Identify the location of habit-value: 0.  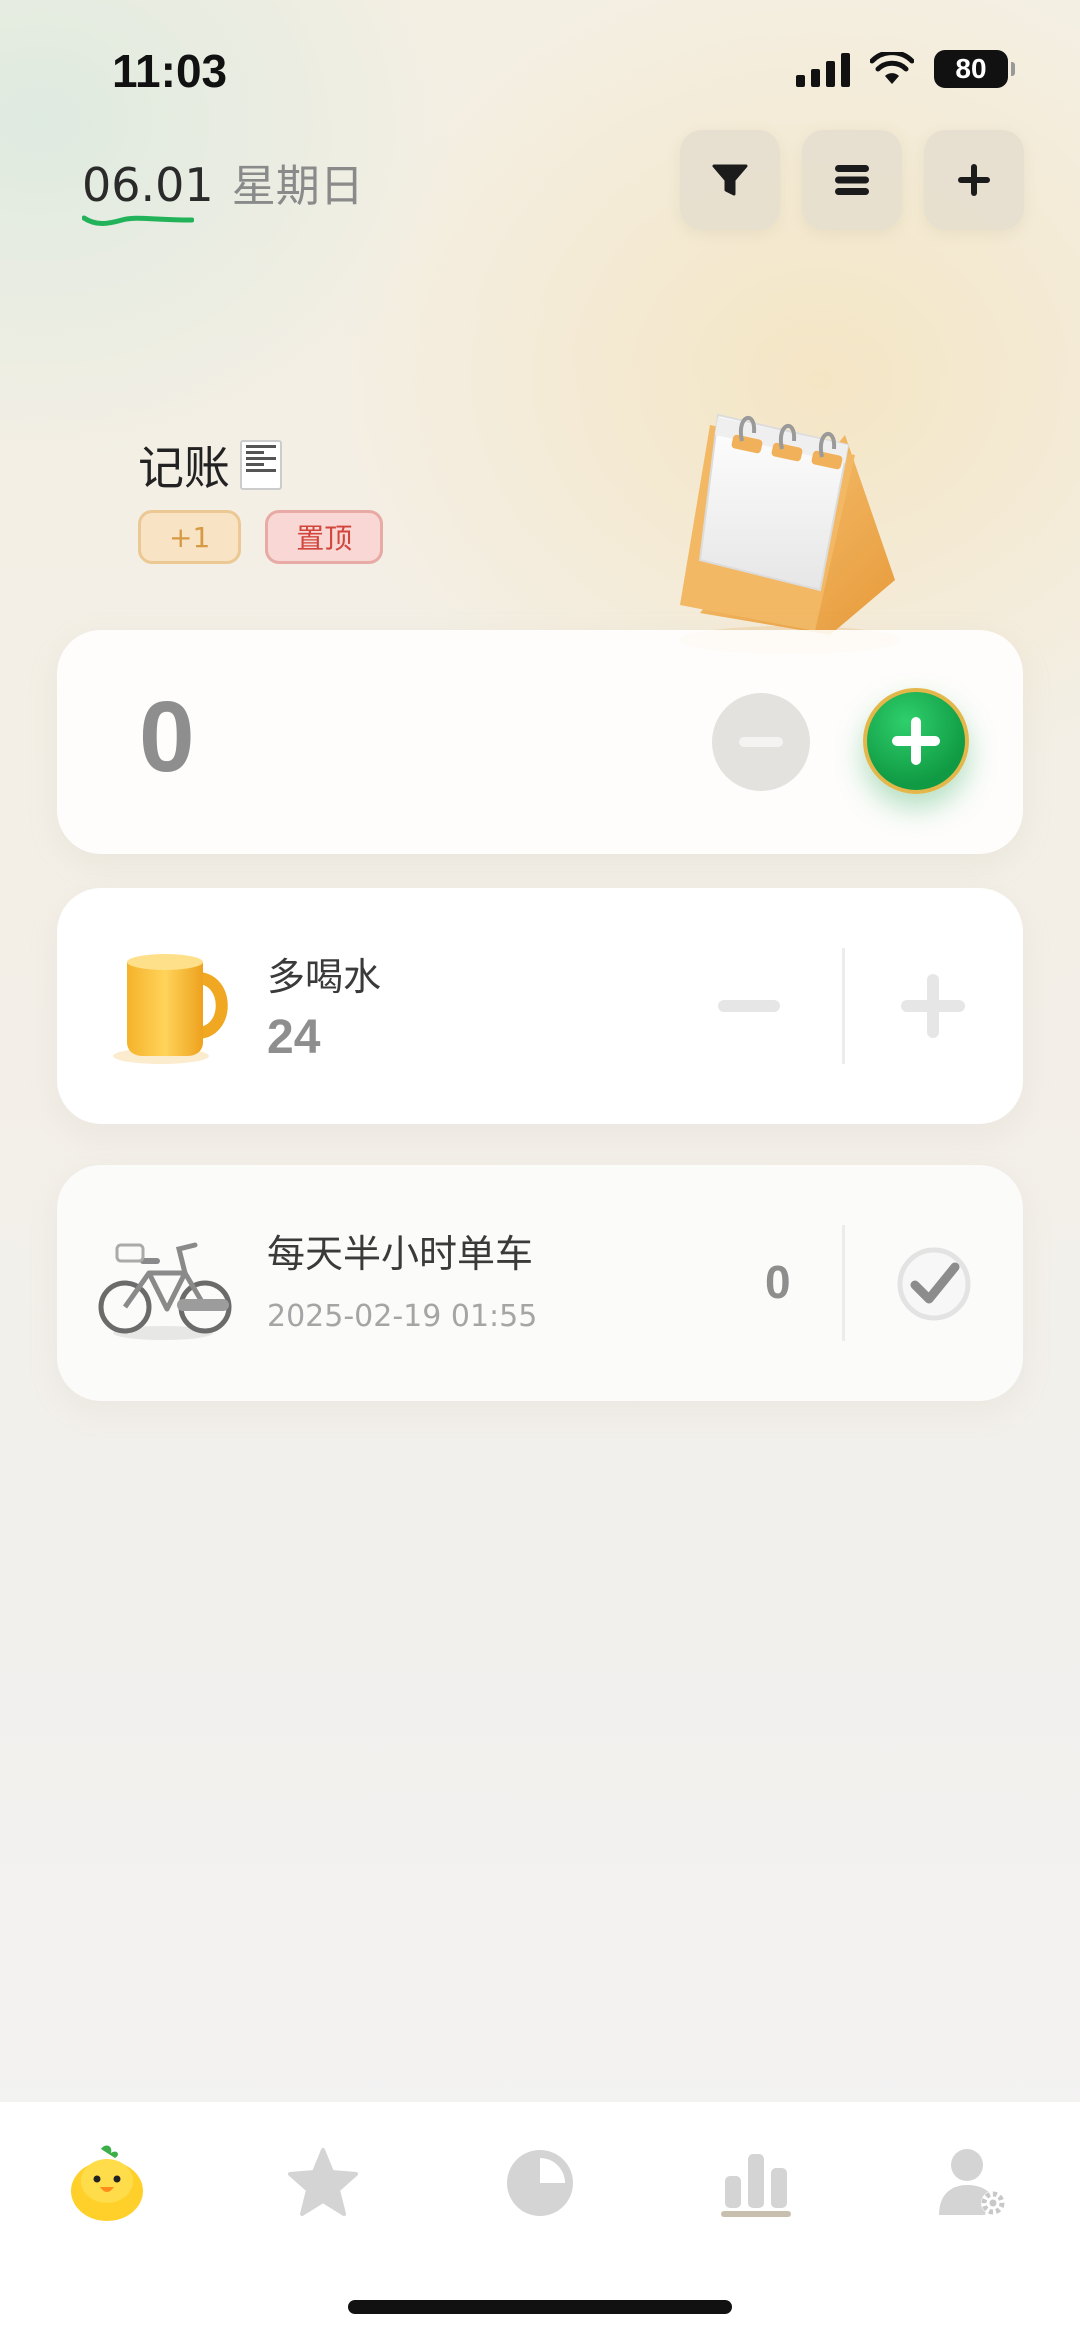
(778, 1282).